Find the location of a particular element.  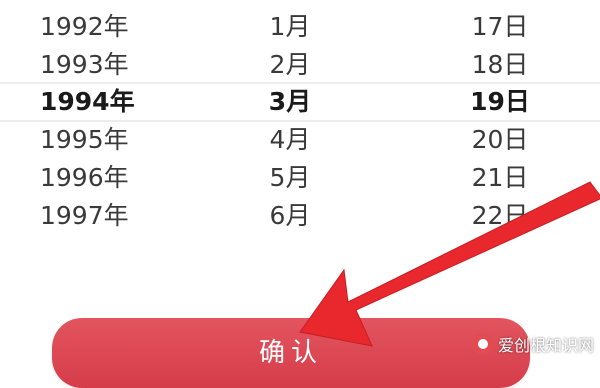

picker-row: 1992年 1月 17日 is located at coordinates (300, 27).